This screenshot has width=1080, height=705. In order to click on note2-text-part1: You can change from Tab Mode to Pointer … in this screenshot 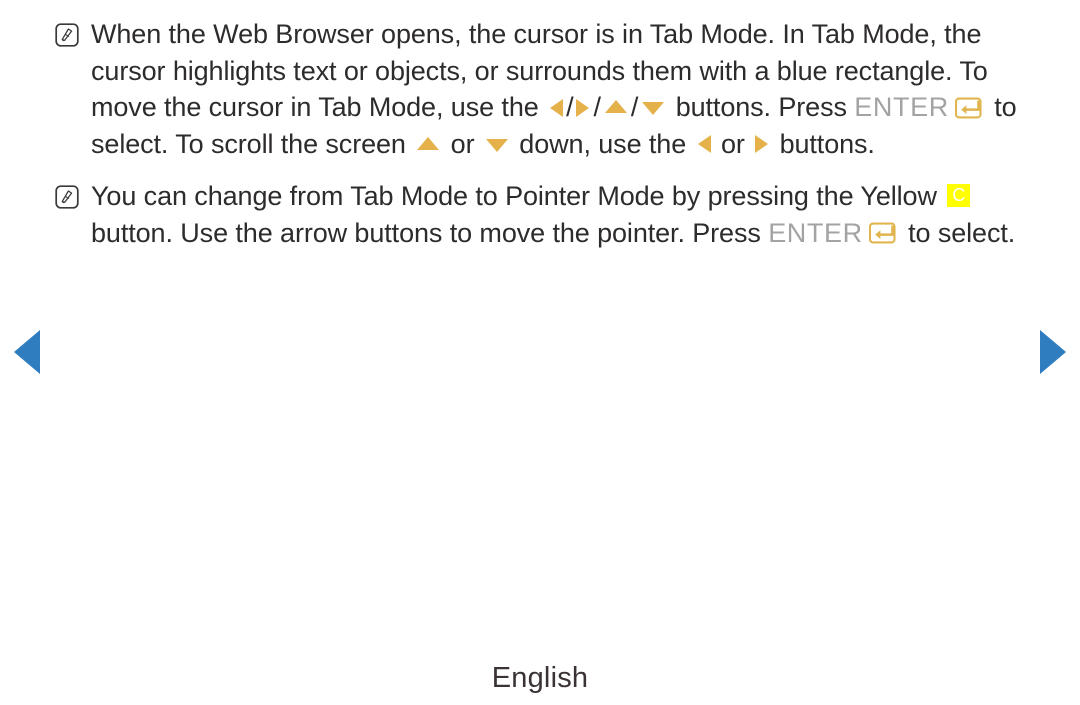, I will do `click(514, 196)`.